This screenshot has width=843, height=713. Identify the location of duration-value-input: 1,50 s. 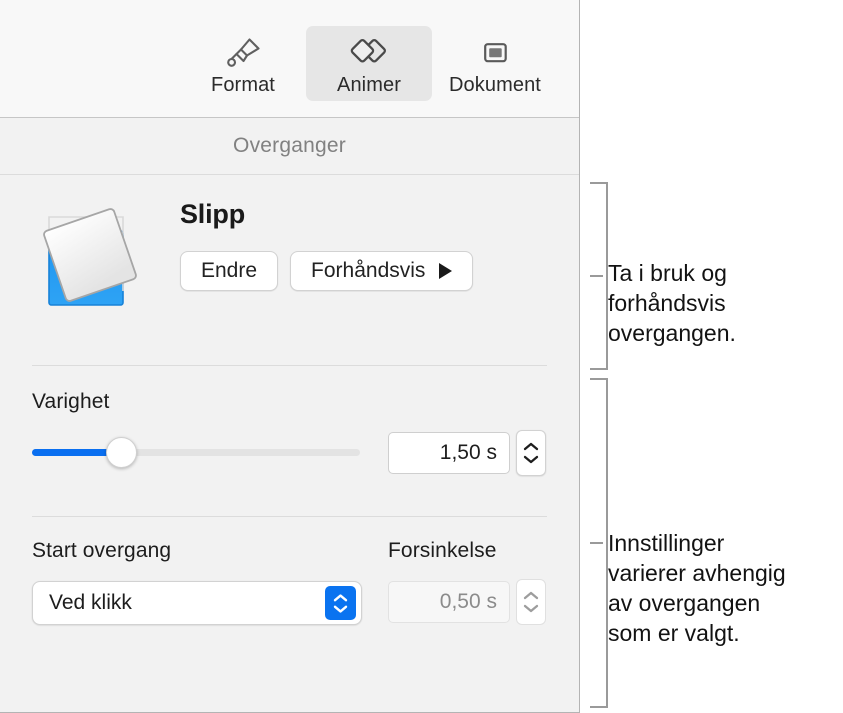
(449, 453).